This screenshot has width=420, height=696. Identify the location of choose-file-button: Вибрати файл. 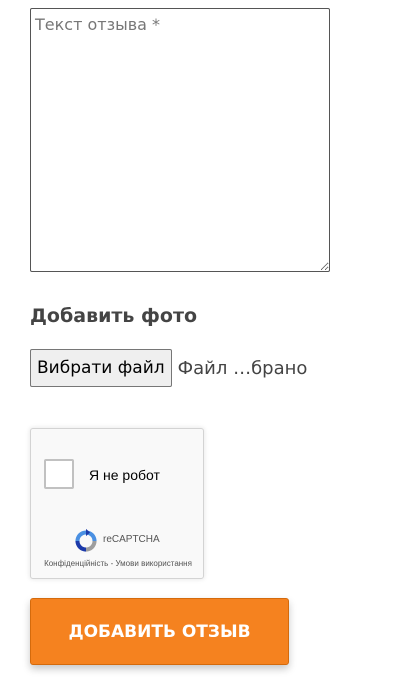
(101, 368).